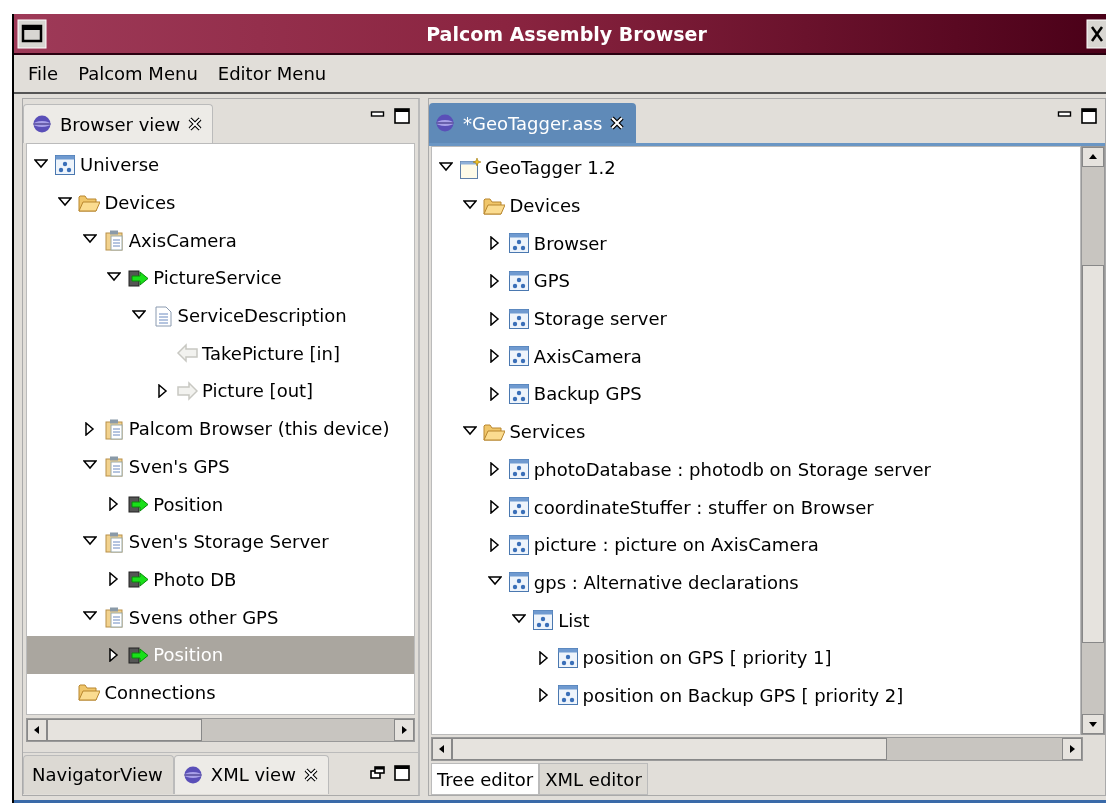  Describe the element at coordinates (756, 281) in the screenshot. I see `tree-row: GPS` at that location.